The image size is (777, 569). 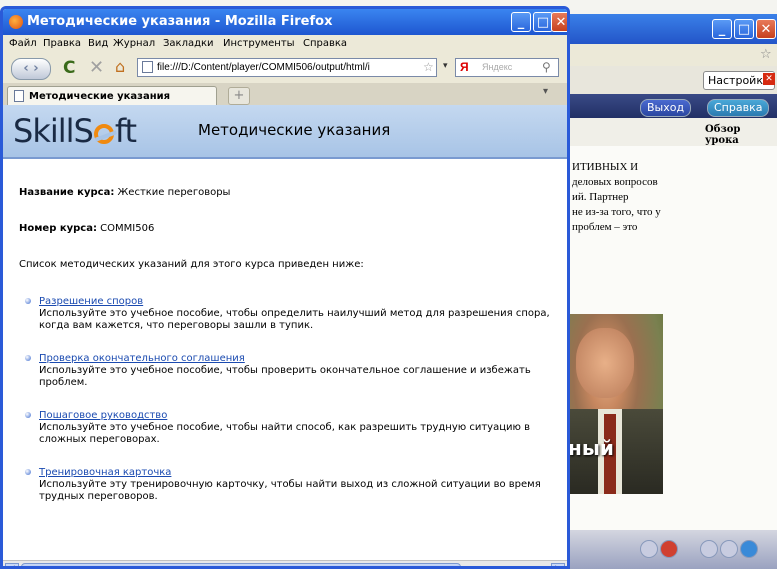 What do you see at coordinates (23, 43) in the screenshot?
I see `menu-file: Файл` at bounding box center [23, 43].